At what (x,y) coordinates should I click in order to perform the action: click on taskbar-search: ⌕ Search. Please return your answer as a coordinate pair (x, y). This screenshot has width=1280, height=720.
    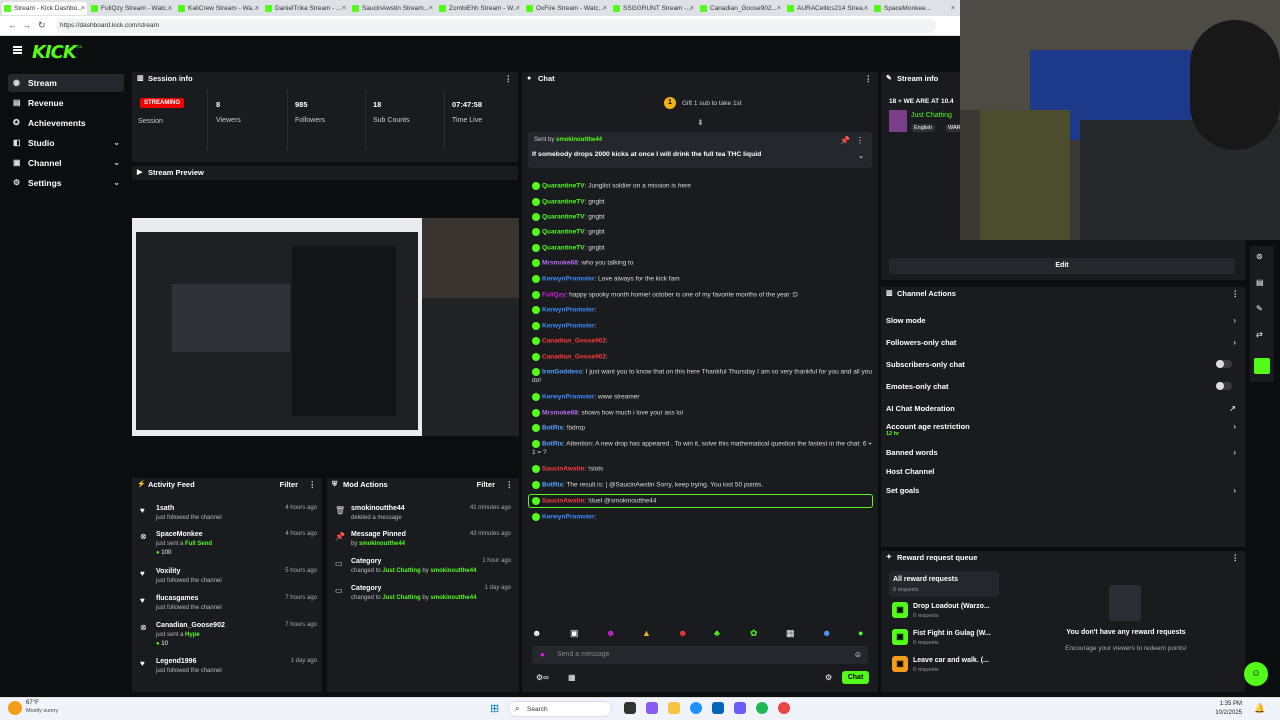
    Looking at the image, I should click on (560, 709).